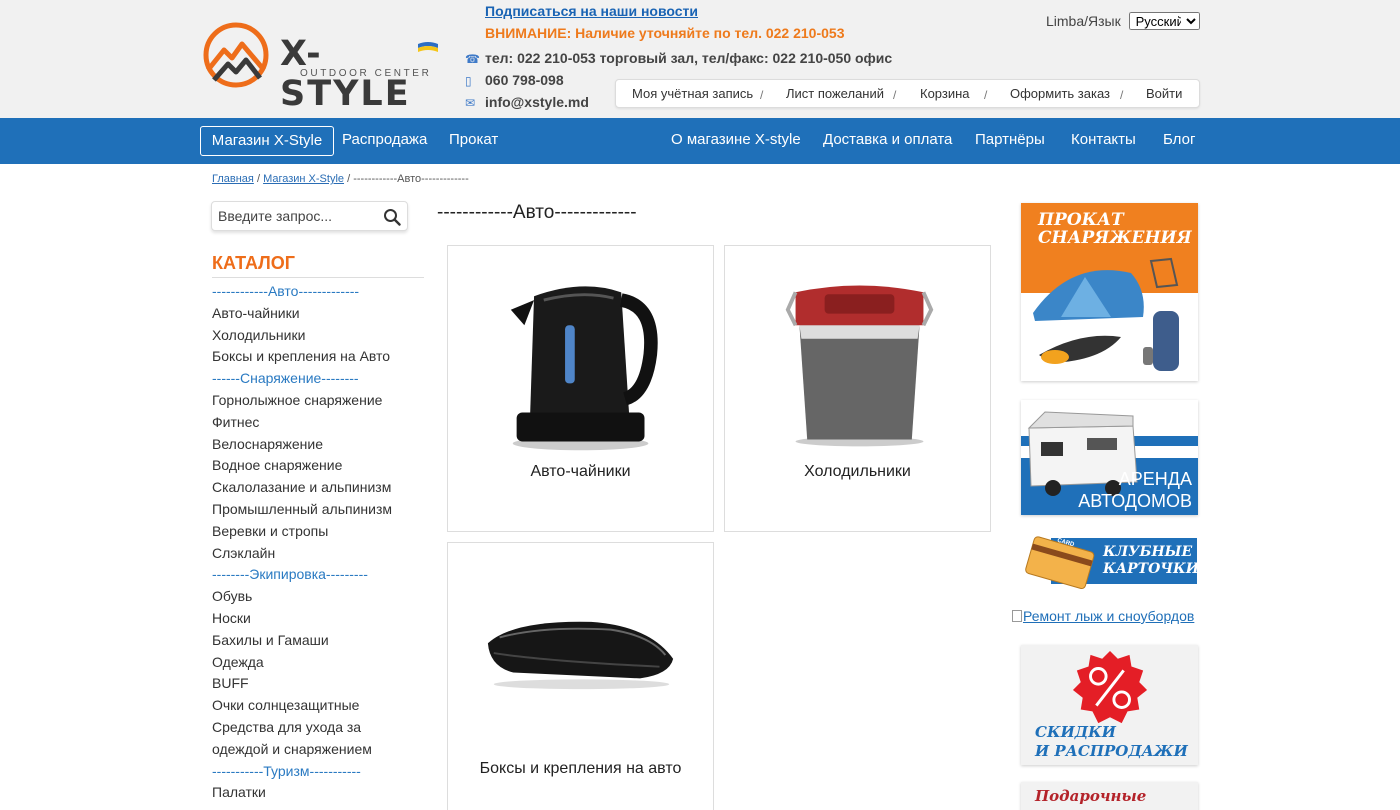 The height and width of the screenshot is (810, 1400). I want to click on catalog-category-header: ------------Авто-------------, so click(319, 292).